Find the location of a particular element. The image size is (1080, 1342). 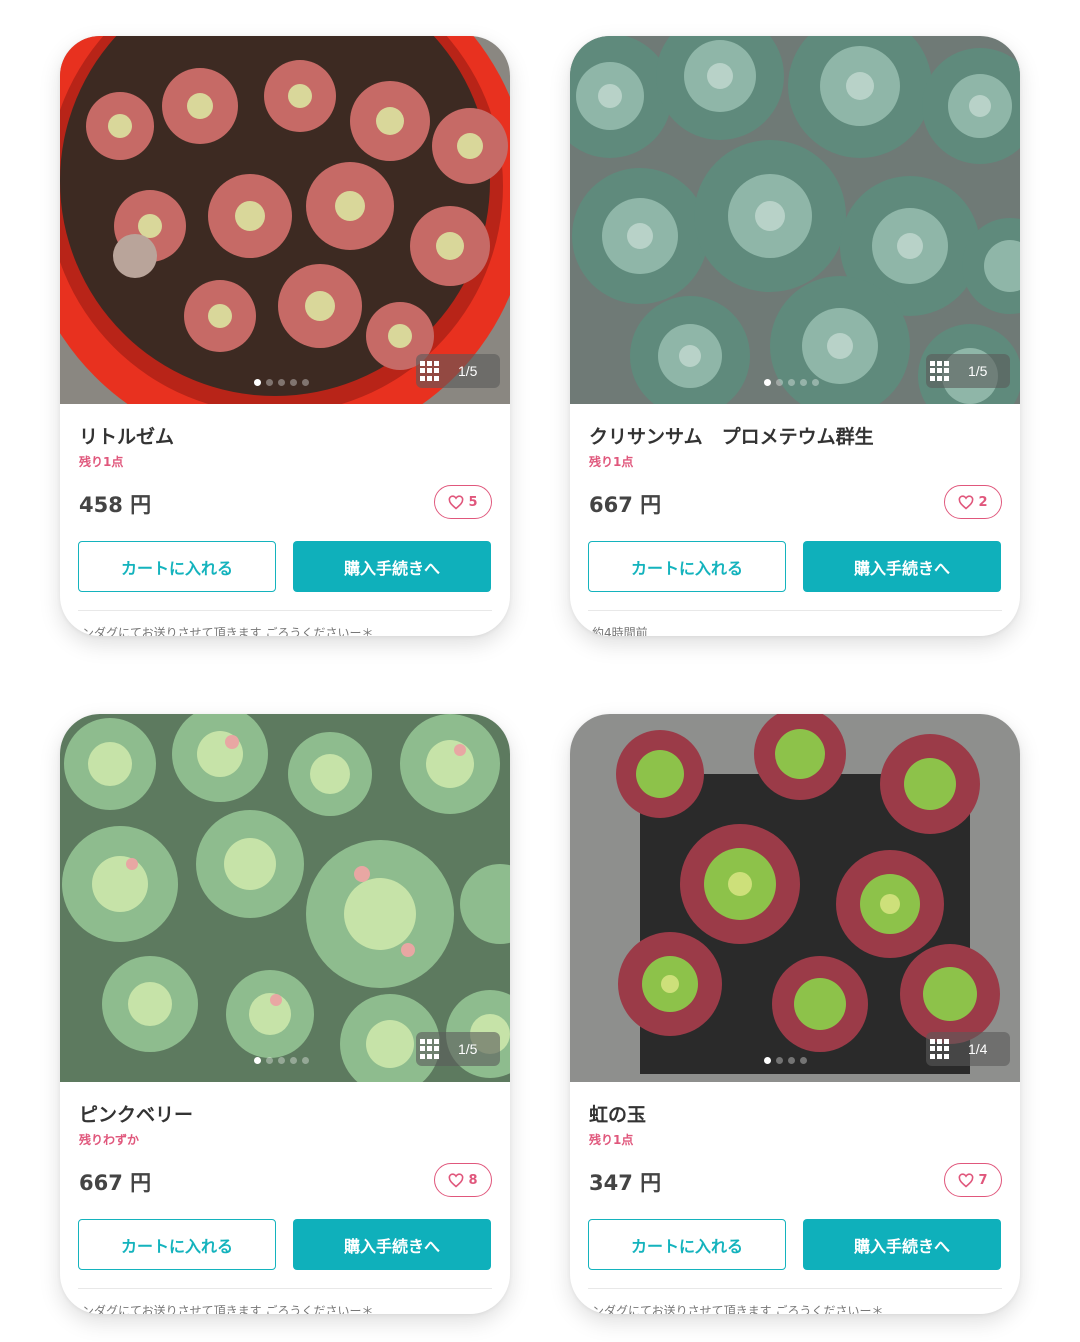

stock-status: 残りわずか is located at coordinates (109, 1140).